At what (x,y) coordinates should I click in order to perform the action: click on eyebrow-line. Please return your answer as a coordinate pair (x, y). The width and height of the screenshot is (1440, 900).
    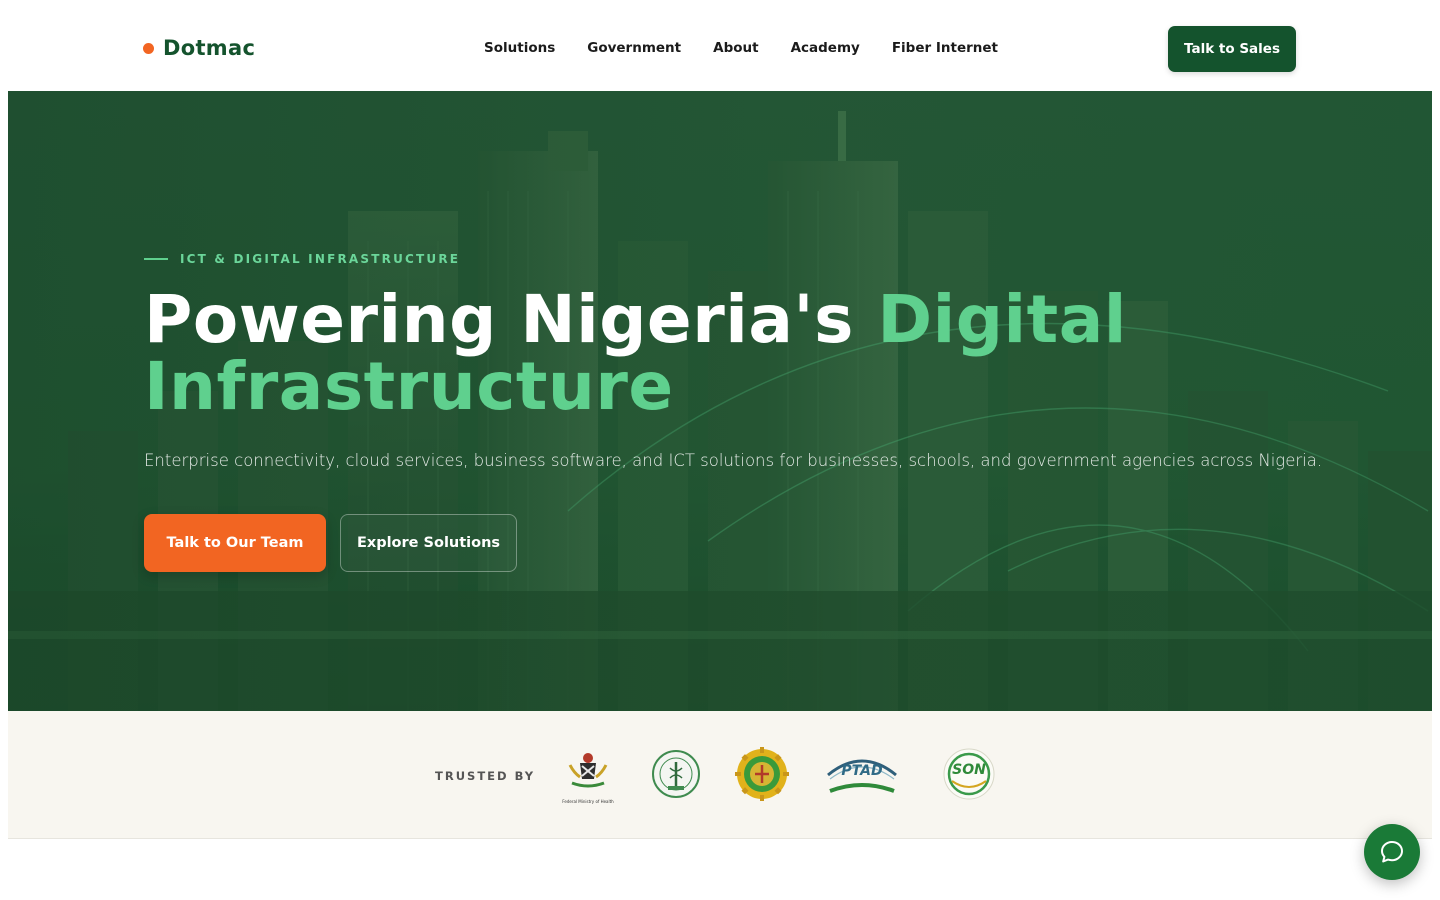
    Looking at the image, I should click on (156, 259).